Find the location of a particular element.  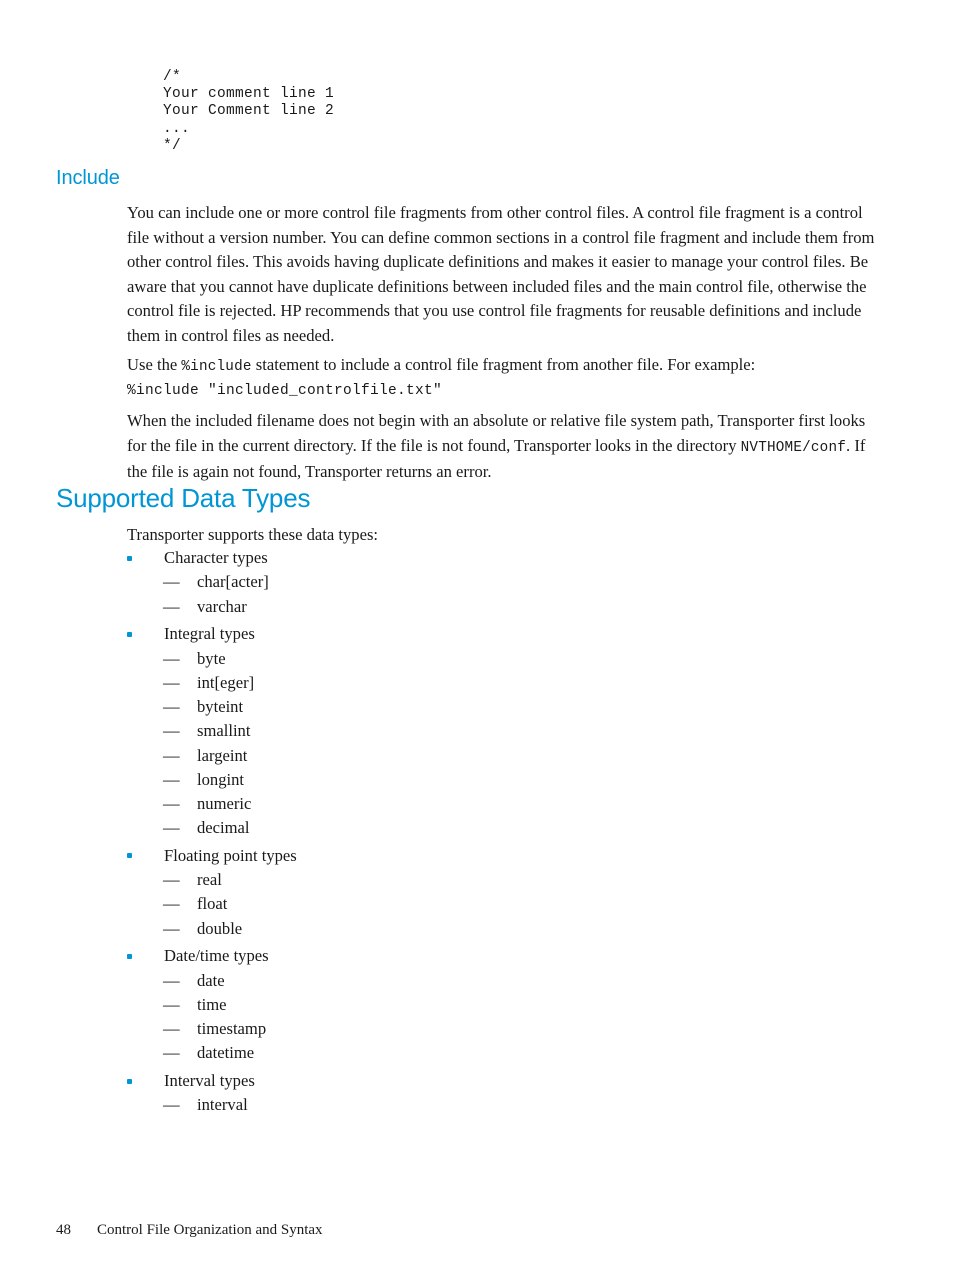

sub-list-item: — date is located at coordinates (507, 981).